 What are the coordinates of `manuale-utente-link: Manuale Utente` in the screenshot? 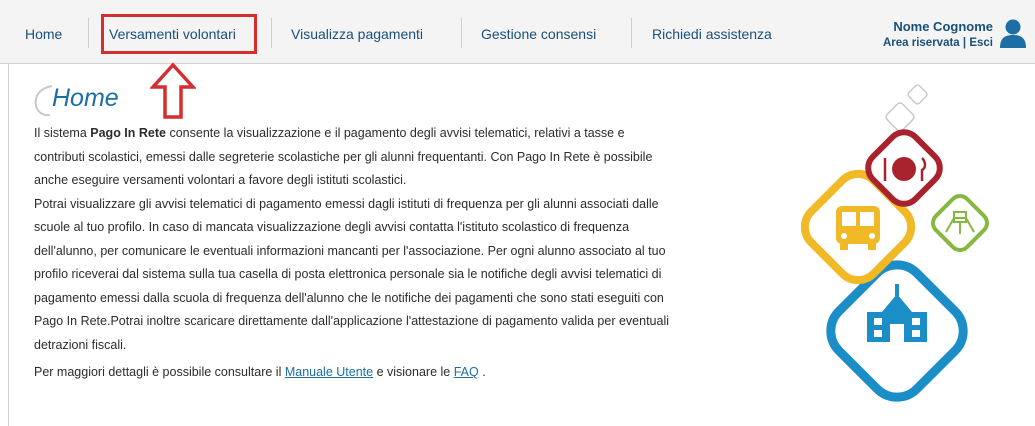 It's located at (329, 372).